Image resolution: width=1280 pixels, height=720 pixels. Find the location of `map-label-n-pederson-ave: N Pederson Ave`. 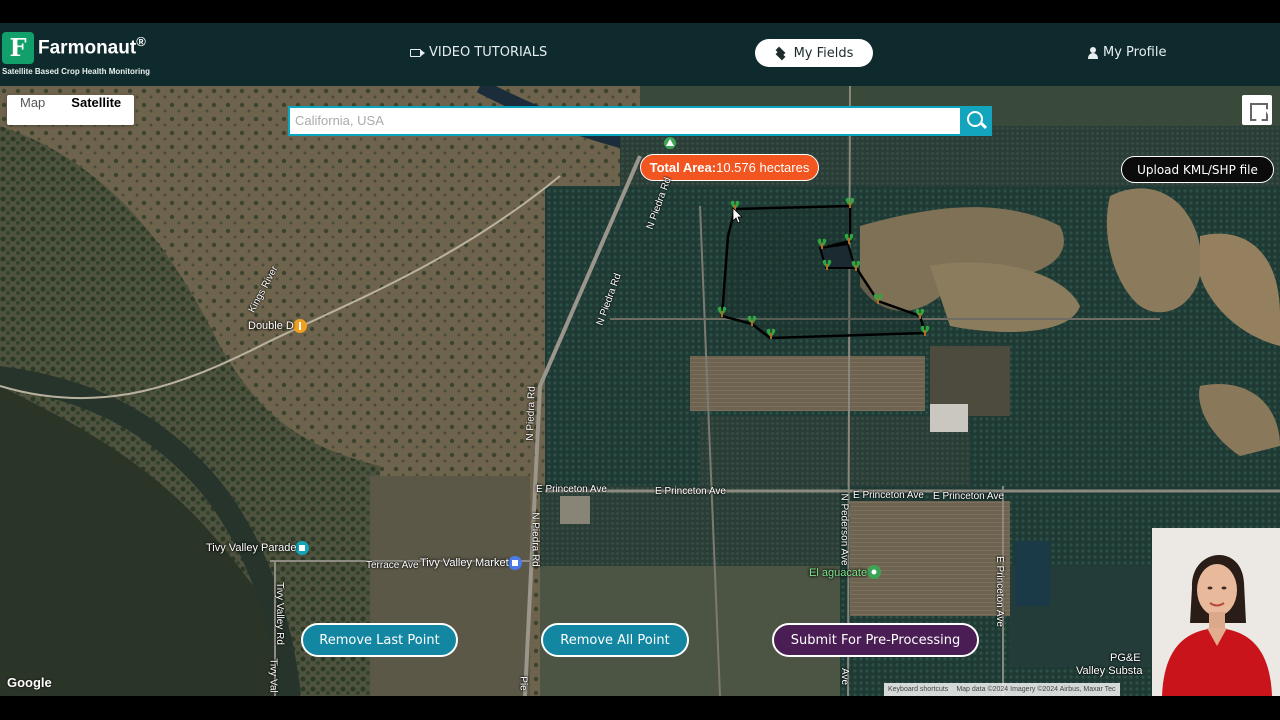

map-label-n-pederson-ave: N Pederson Ave is located at coordinates (844, 529).